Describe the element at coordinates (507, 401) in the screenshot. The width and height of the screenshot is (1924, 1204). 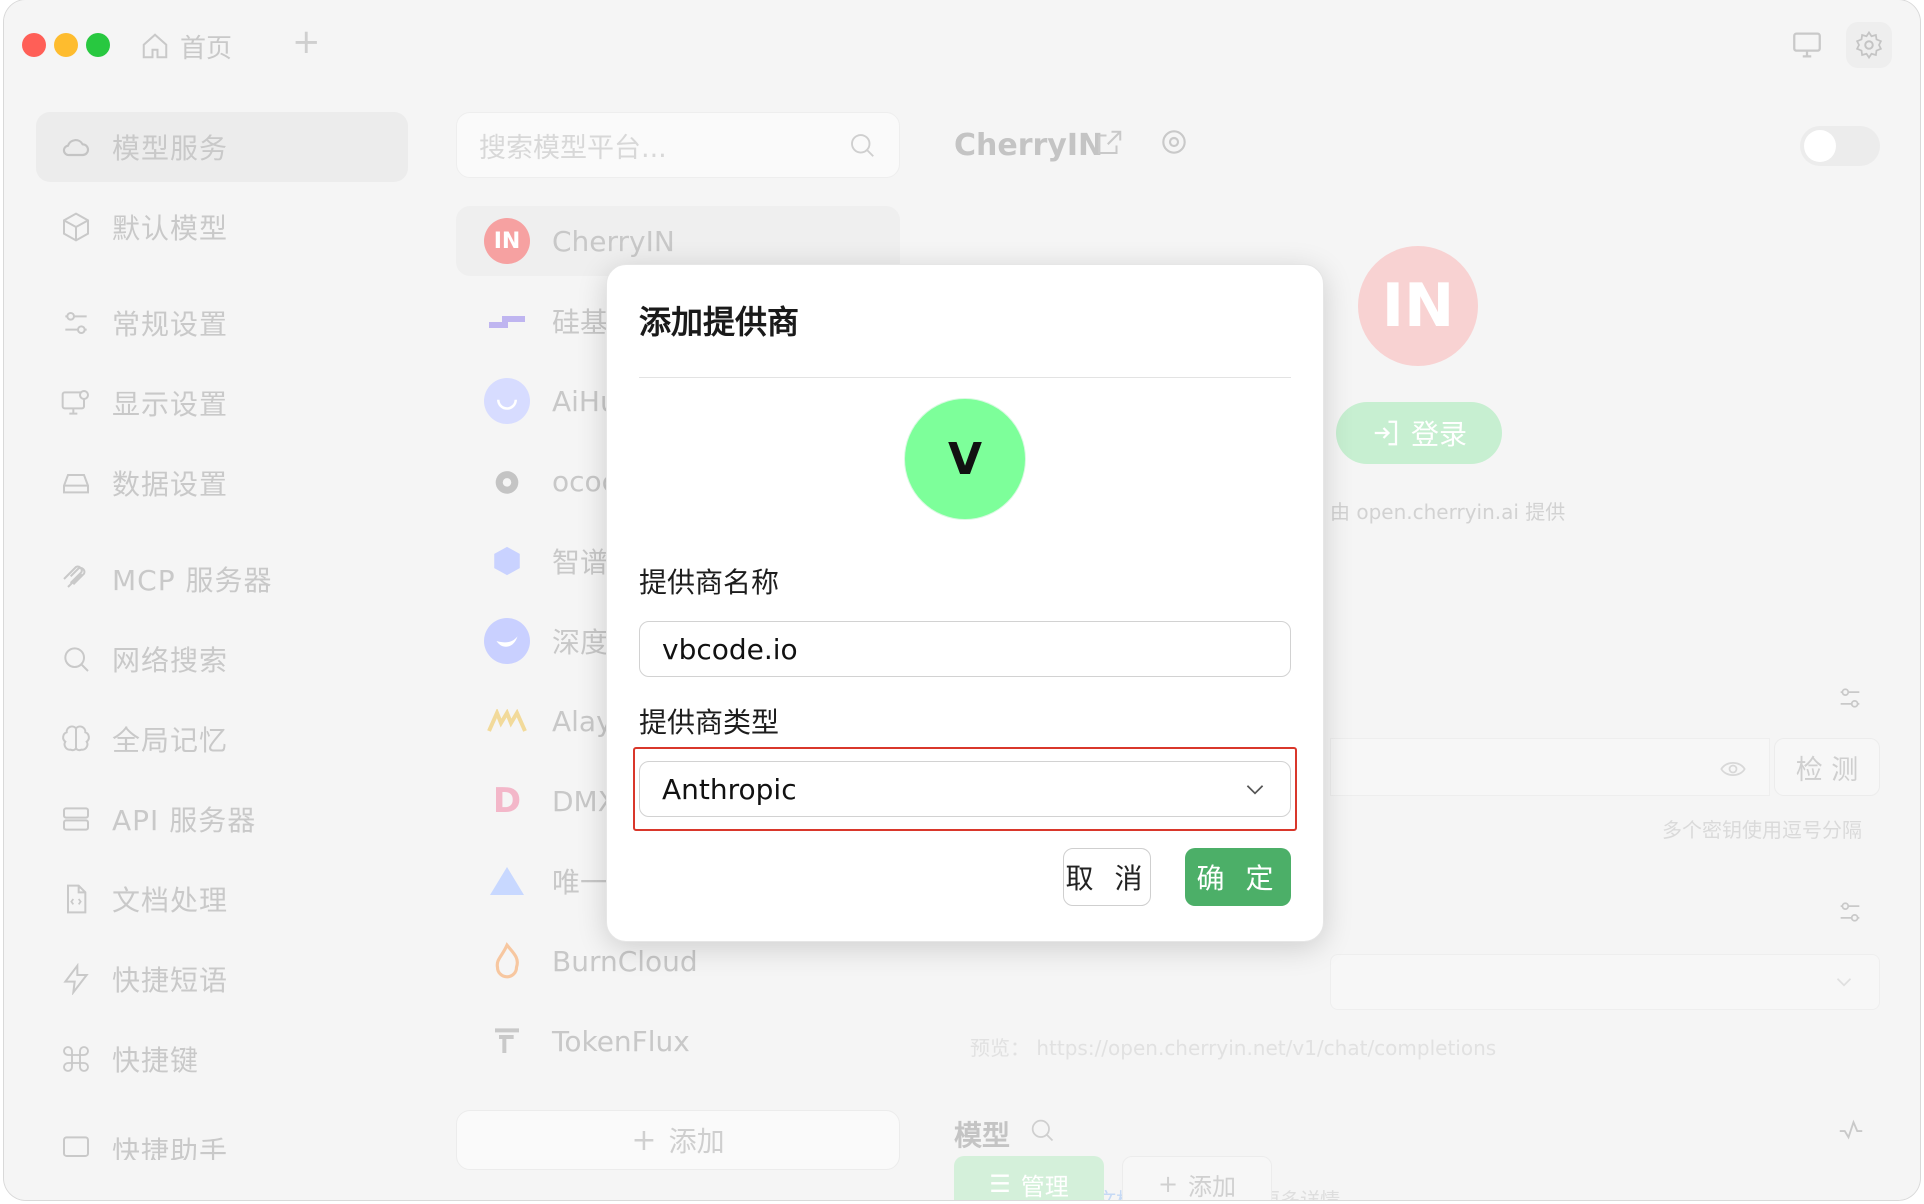
I see `aihubmix-logo` at that location.